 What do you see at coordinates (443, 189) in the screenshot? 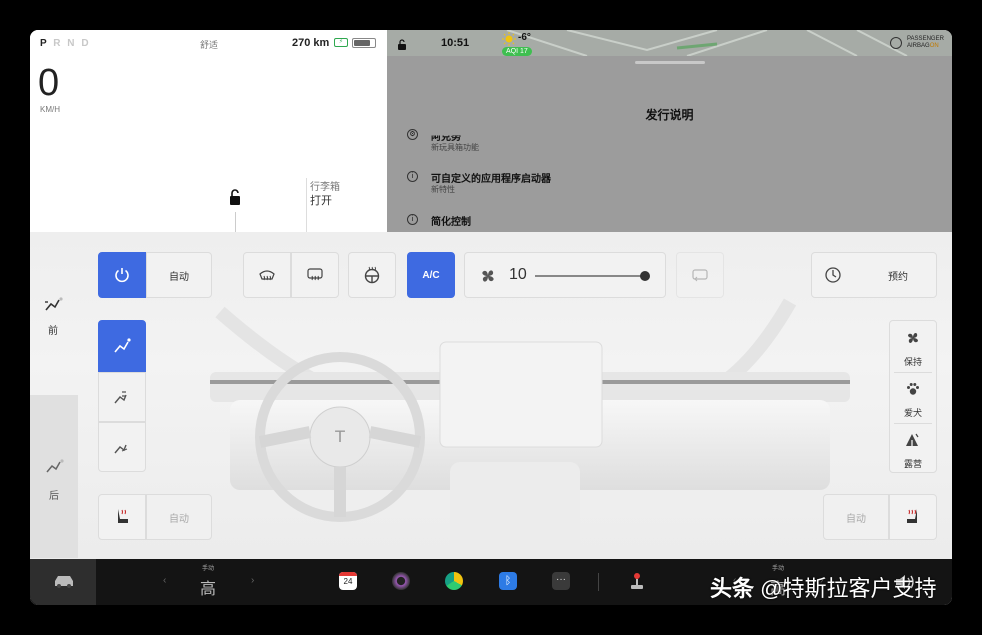
I see `release-note-subtitle: 新特性` at bounding box center [443, 189].